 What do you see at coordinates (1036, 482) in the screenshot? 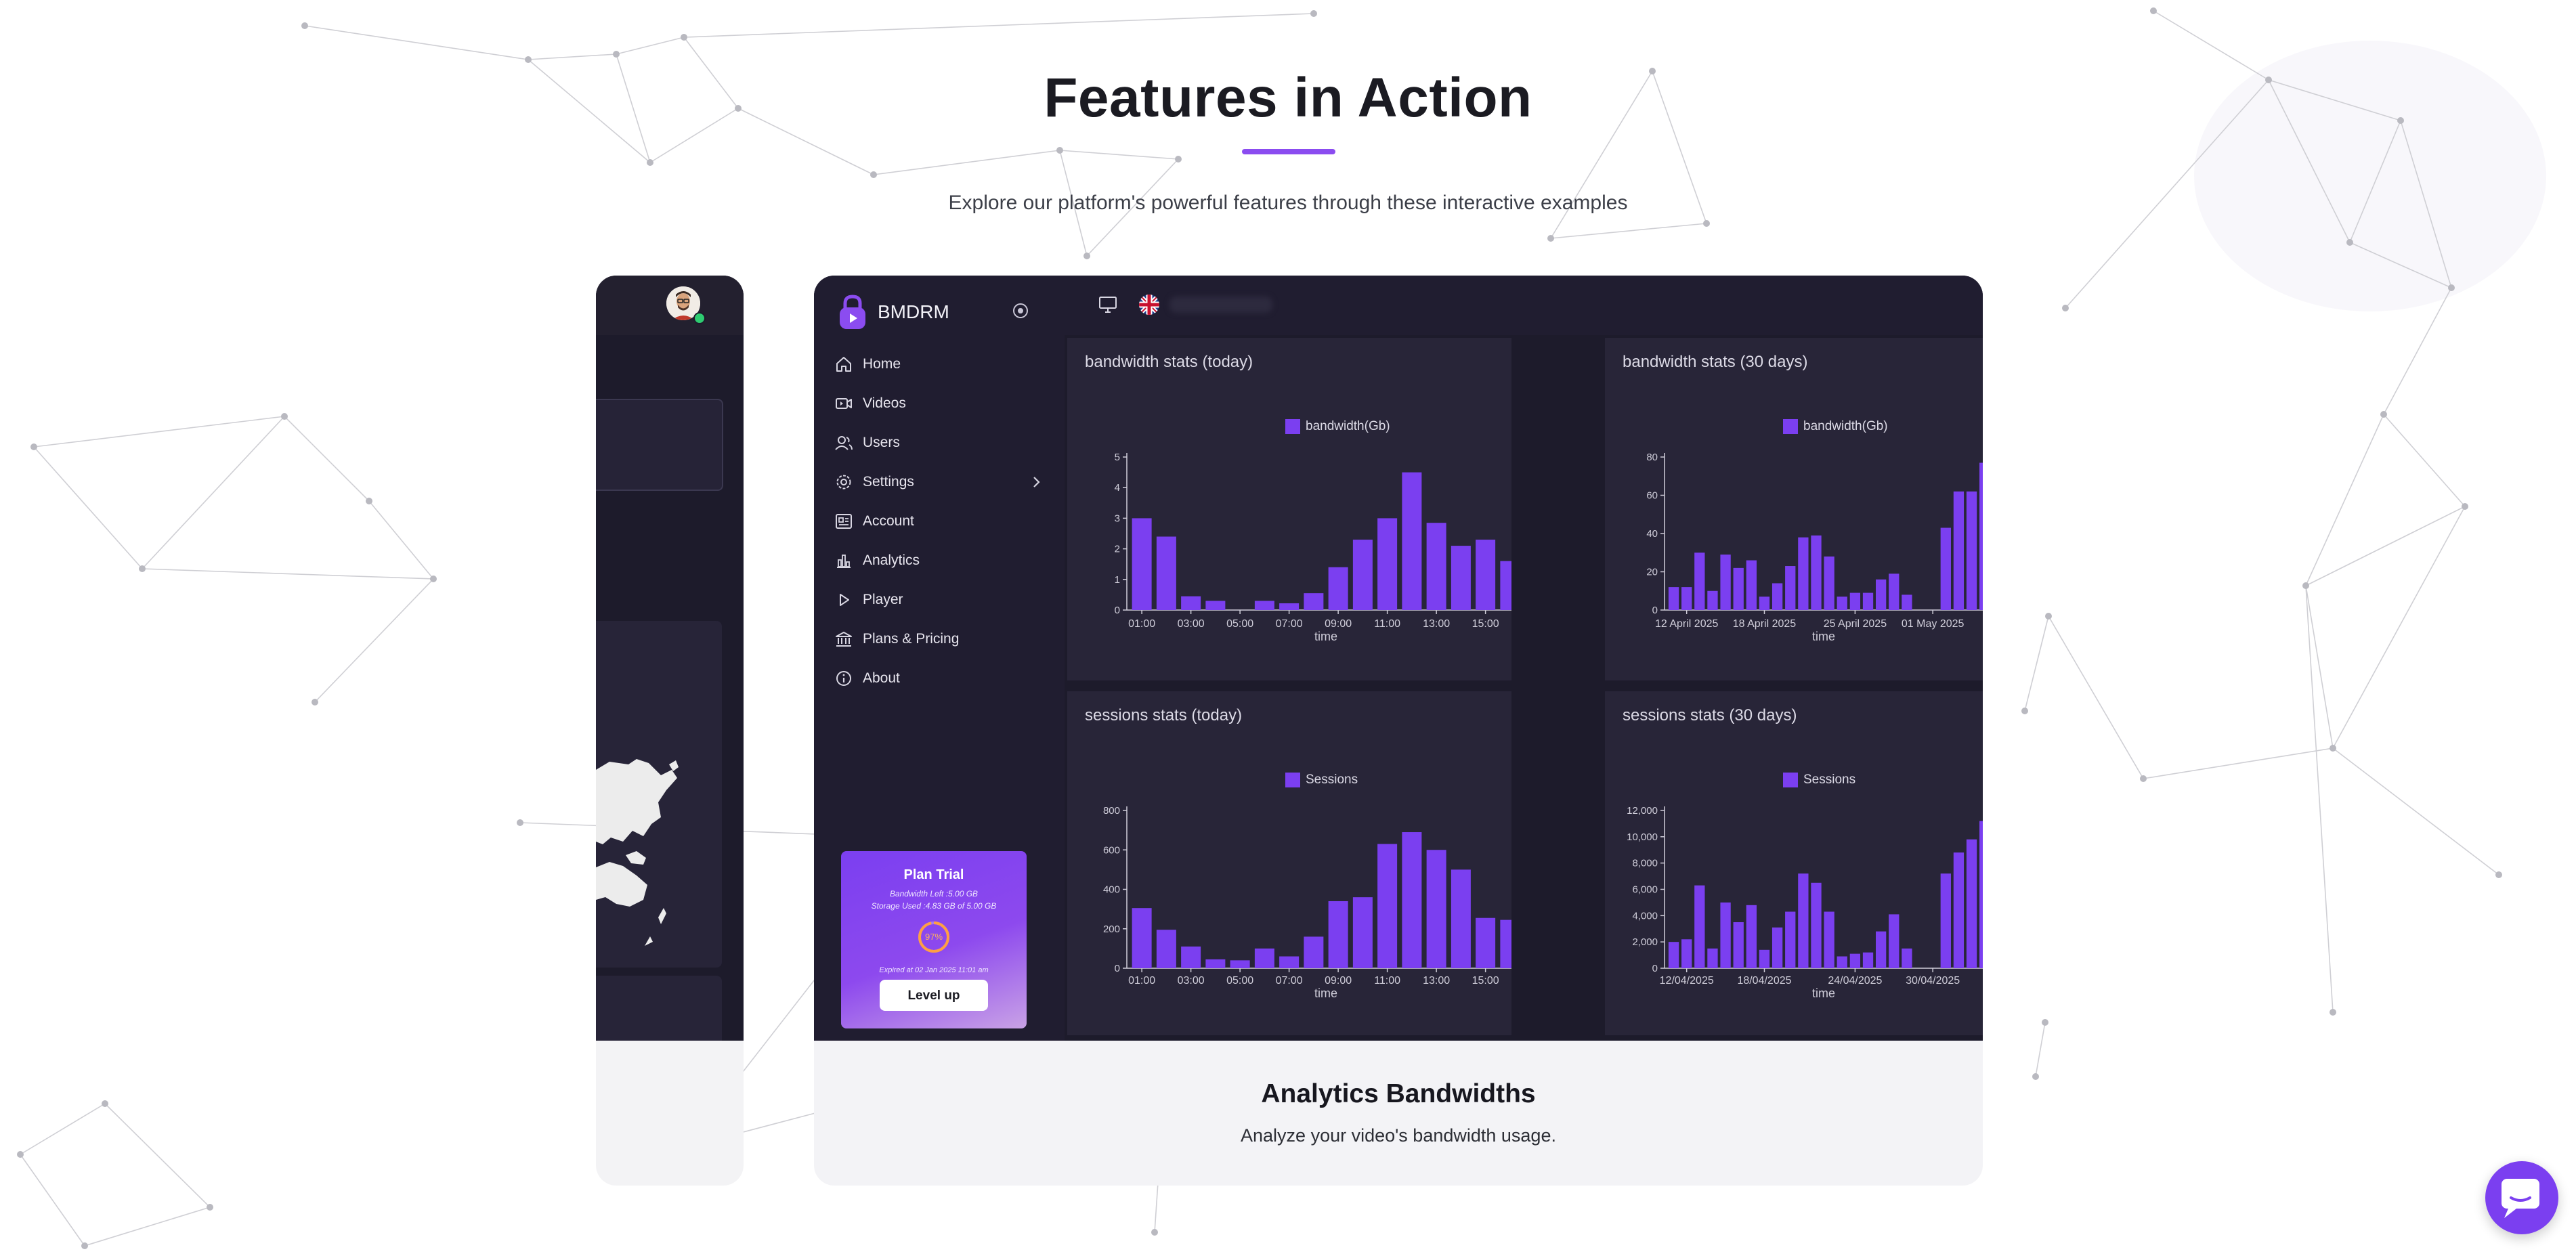
I see `chevron-right-icon` at bounding box center [1036, 482].